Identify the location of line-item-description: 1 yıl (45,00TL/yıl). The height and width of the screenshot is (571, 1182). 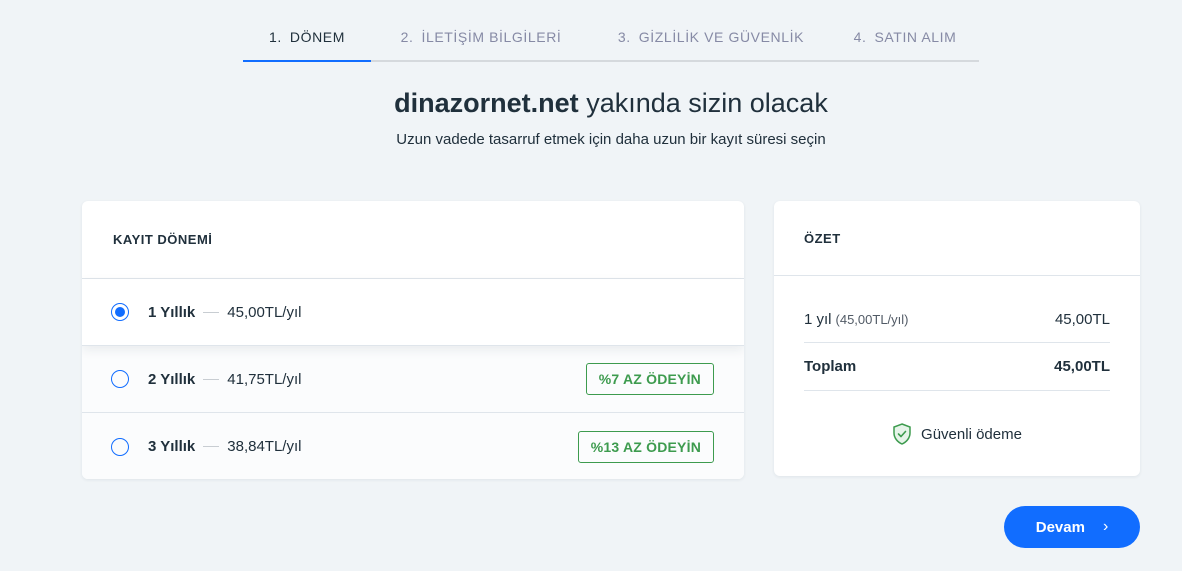
(856, 319).